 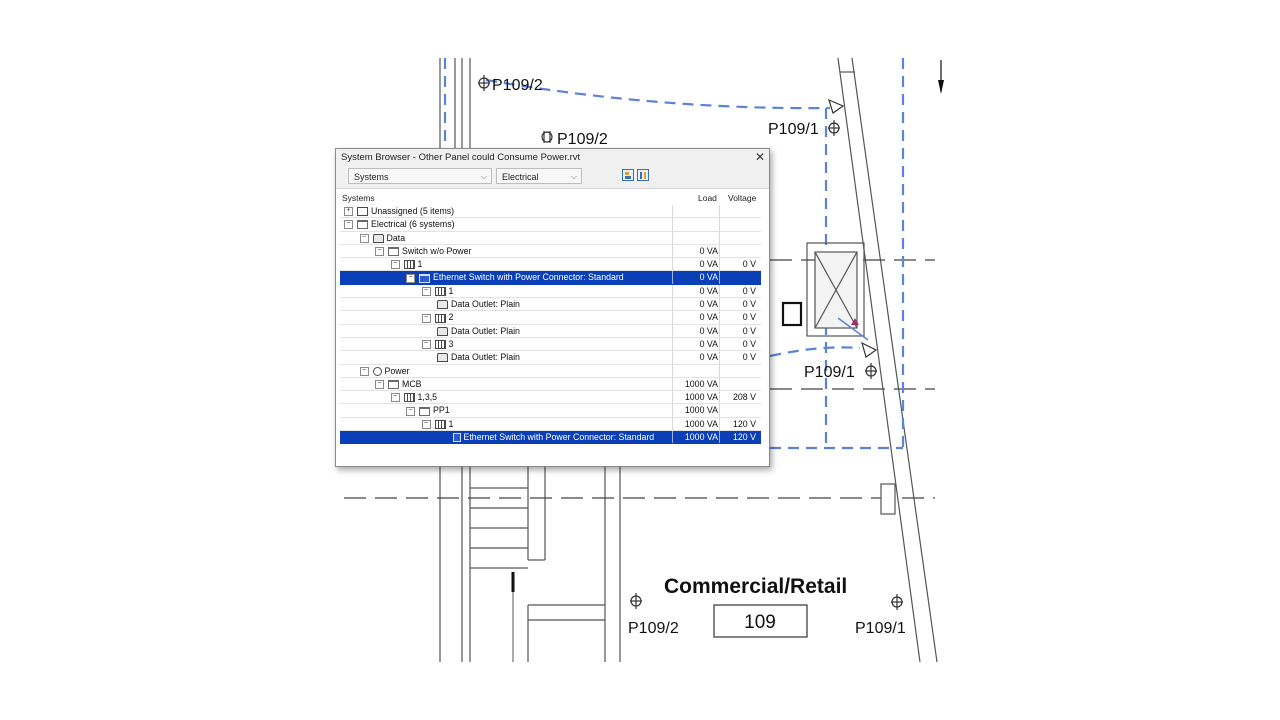 I want to click on tree-row: − Data, so click(x=550, y=238).